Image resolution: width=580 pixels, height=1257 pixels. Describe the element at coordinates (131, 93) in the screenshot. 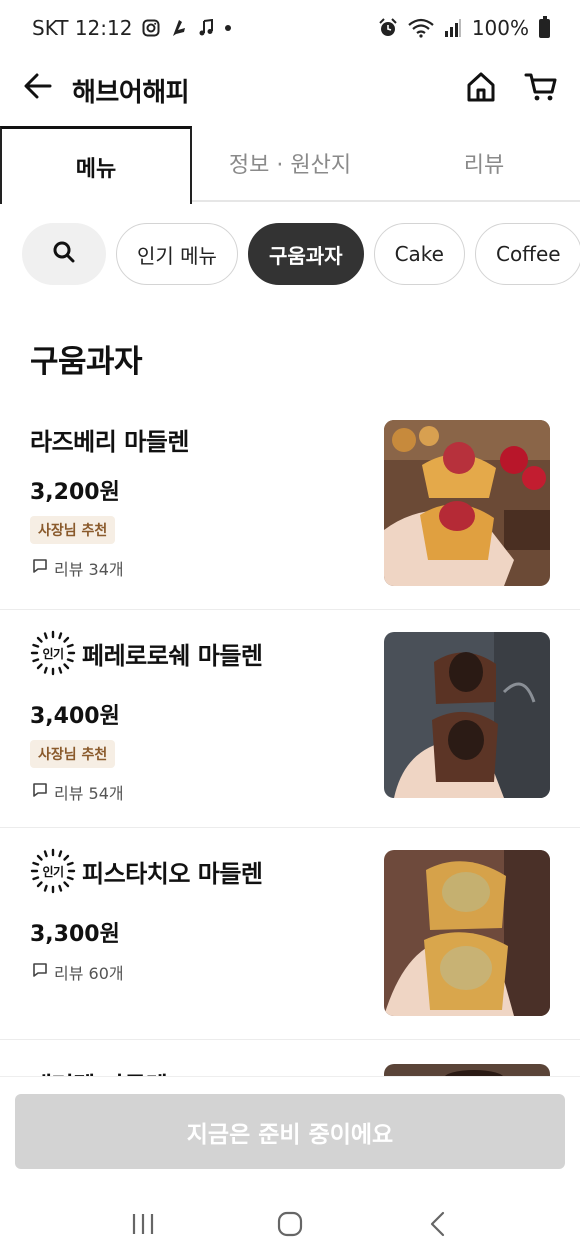

I see `store-title: 해브어해피` at that location.